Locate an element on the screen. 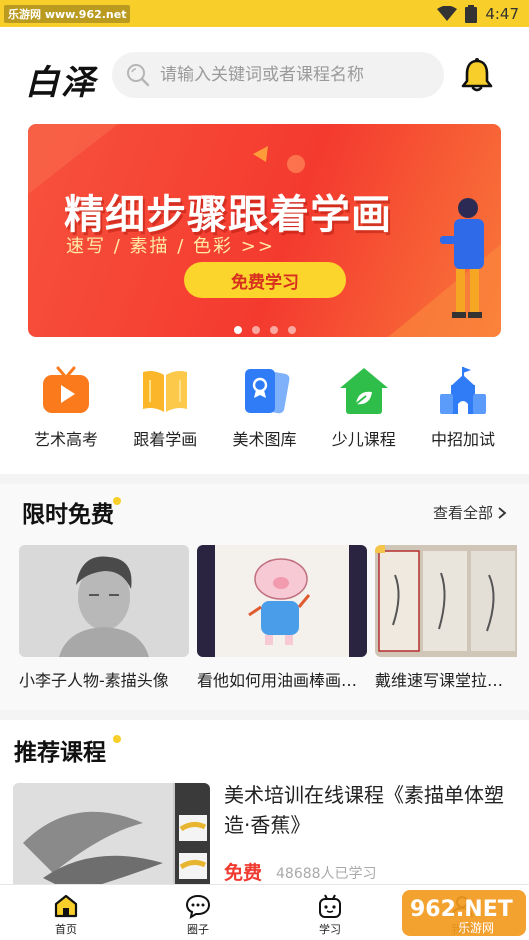 The image size is (529, 940). nav-label: 圈子 is located at coordinates (198, 929).